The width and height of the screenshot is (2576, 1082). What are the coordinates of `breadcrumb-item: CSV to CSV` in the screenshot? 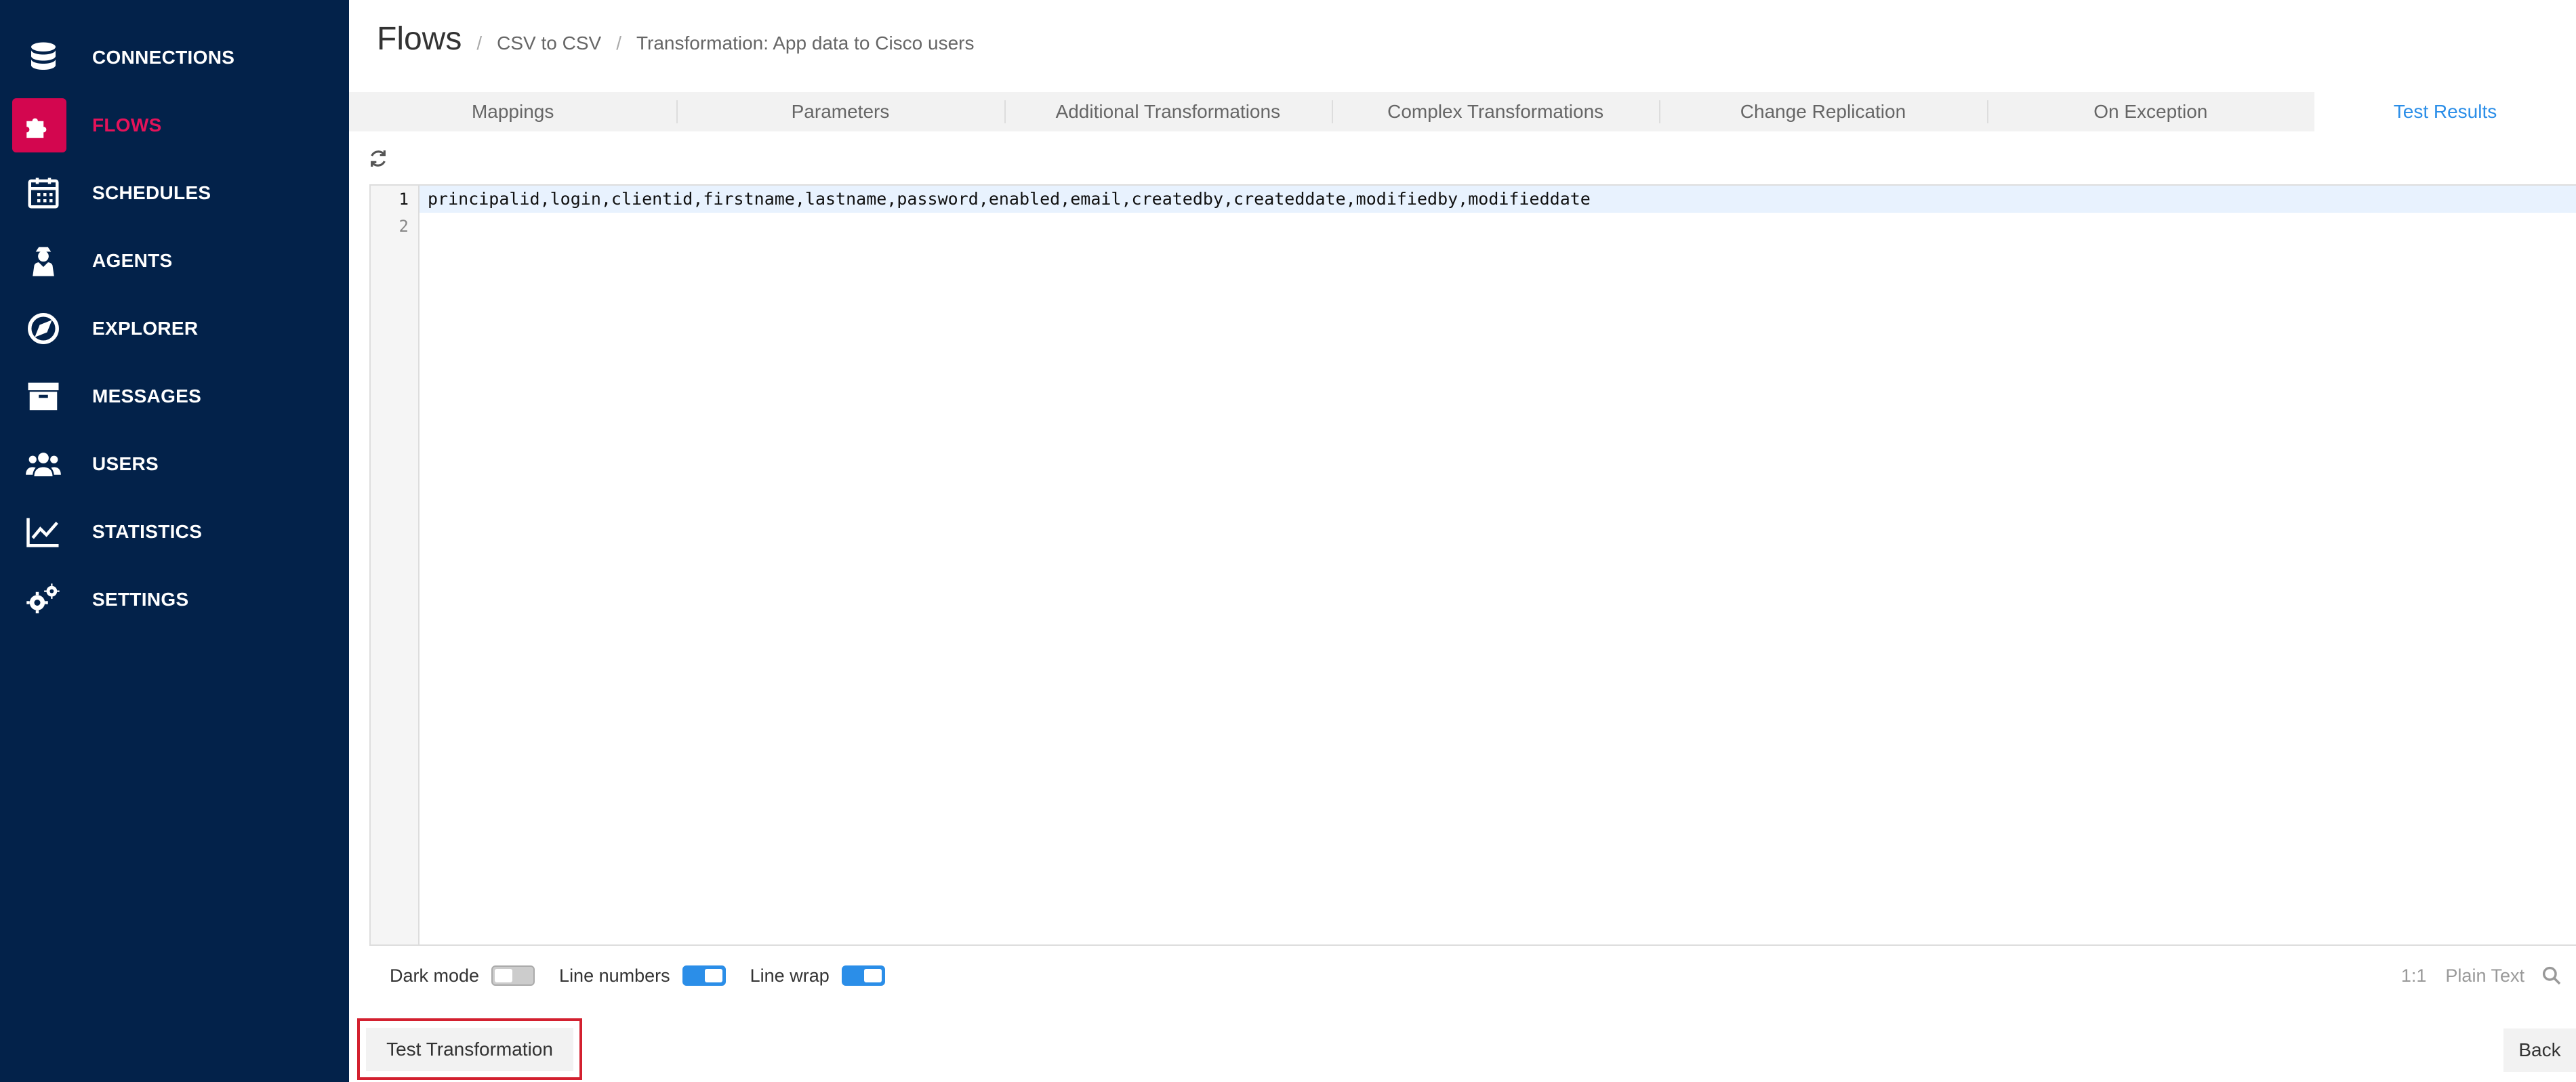 It's located at (549, 43).